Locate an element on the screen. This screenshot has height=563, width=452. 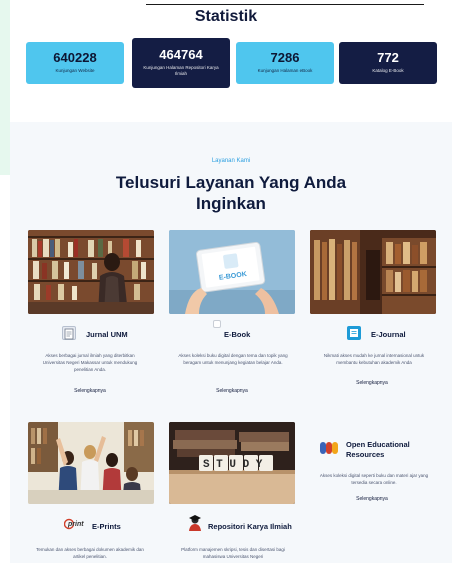
open-education-logo is located at coordinates (329, 448).